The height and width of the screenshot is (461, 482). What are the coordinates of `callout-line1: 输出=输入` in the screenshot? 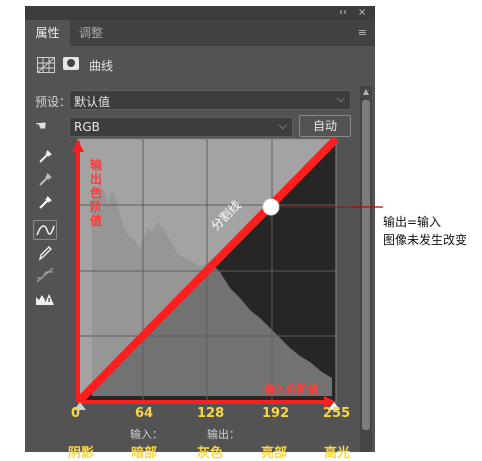 It's located at (412, 222).